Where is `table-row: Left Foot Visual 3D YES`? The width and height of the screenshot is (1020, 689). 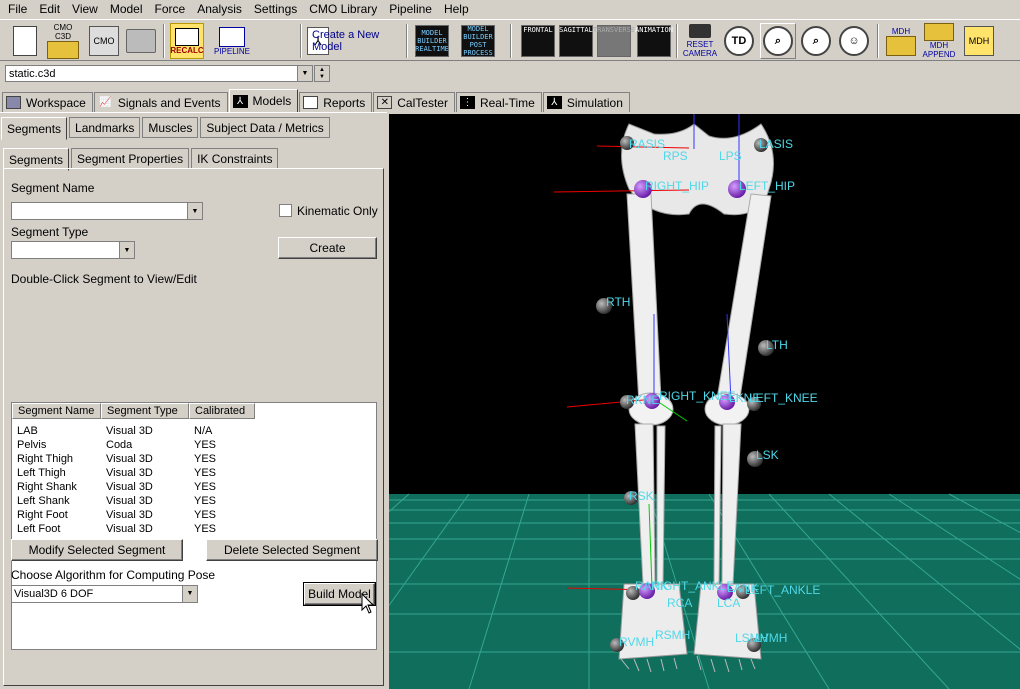
table-row: Left Foot Visual 3D YES is located at coordinates (194, 529).